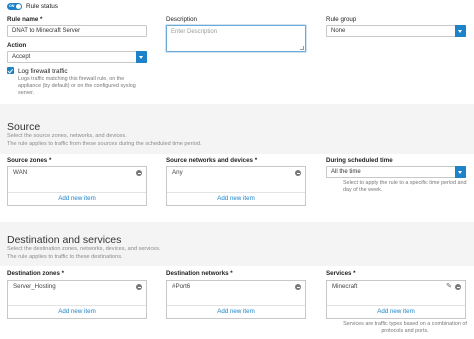 This screenshot has height=339, width=474. Describe the element at coordinates (77, 198) in the screenshot. I see `add-source-zone-button: Add new item` at that location.